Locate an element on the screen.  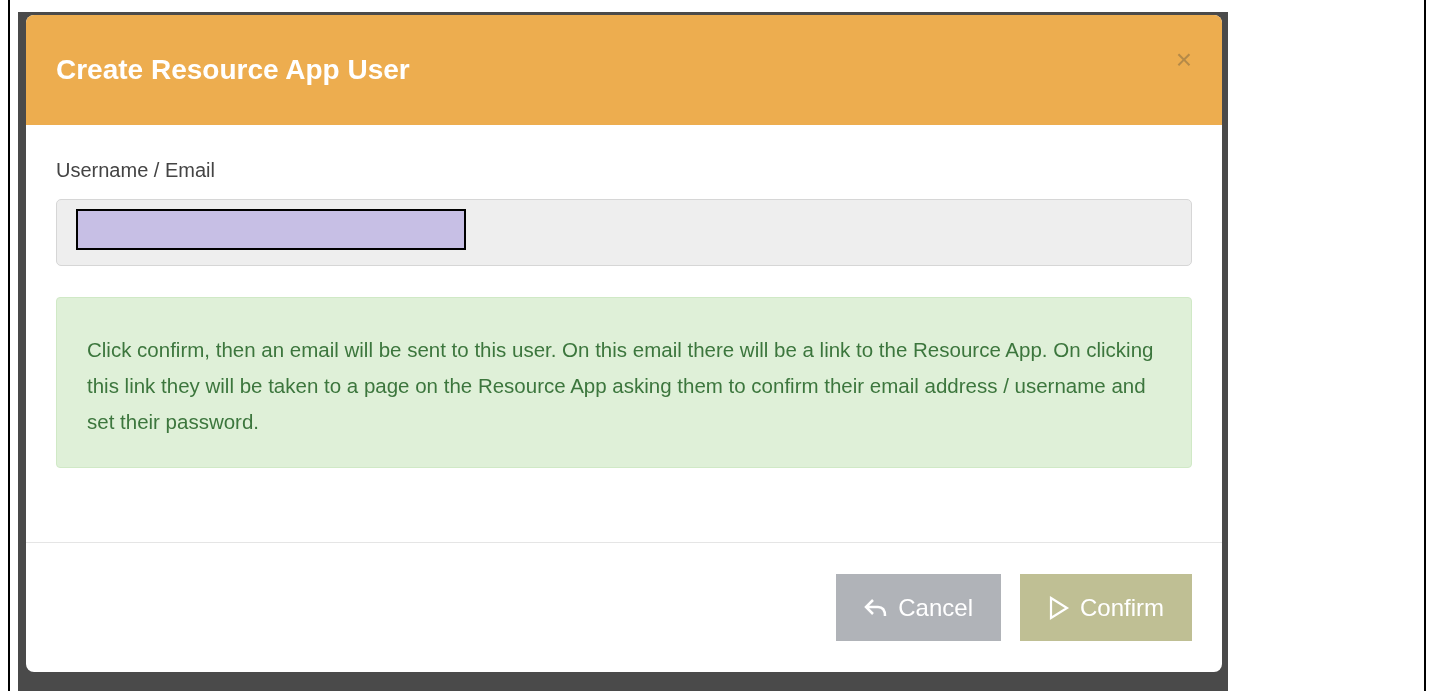
cancel-button: Cancel is located at coordinates (918, 607).